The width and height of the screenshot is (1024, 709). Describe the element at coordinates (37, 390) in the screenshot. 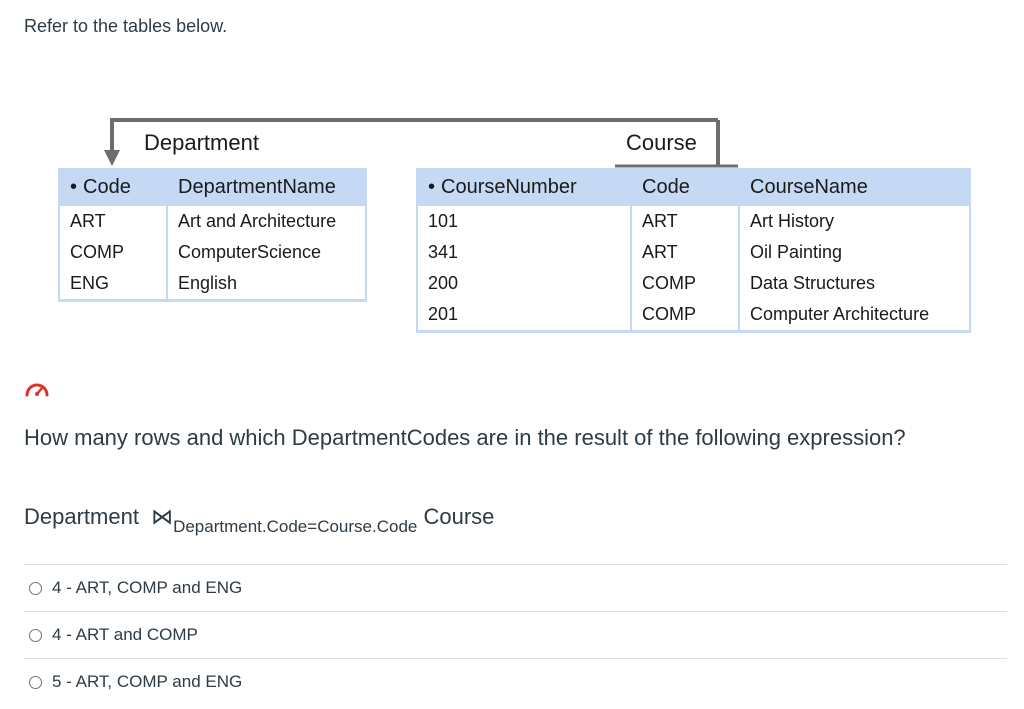

I see `gauge-icon` at that location.